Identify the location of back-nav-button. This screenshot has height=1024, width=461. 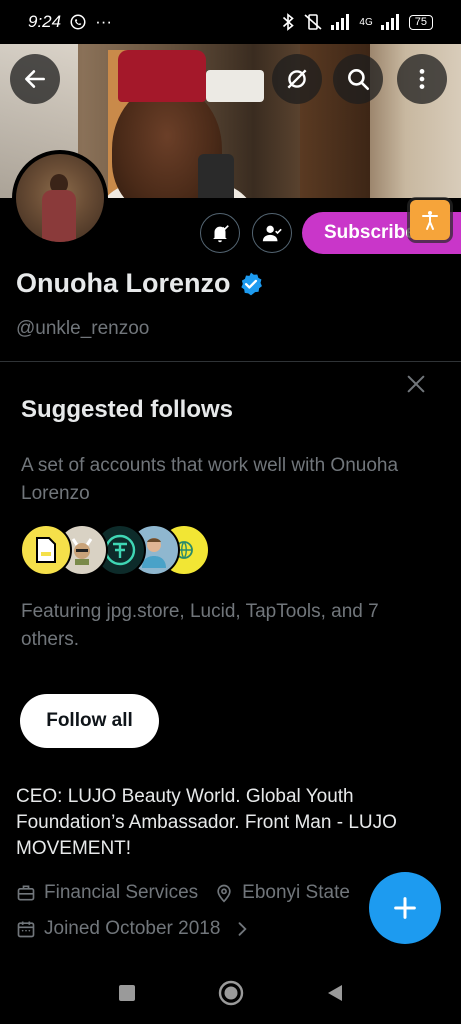
(335, 993).